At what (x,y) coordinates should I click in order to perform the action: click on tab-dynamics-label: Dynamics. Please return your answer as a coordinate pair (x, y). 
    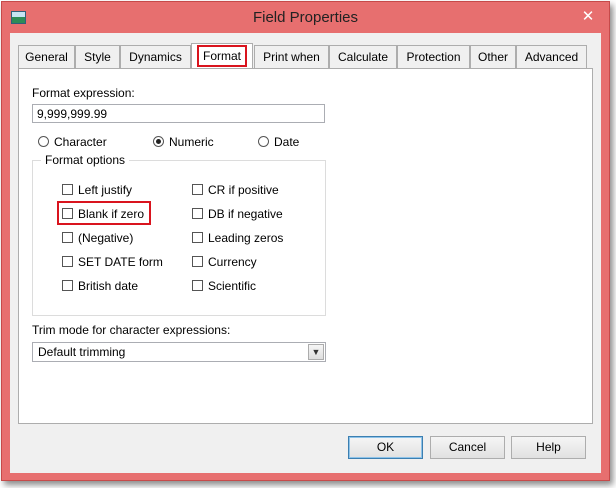
    Looking at the image, I should click on (155, 57).